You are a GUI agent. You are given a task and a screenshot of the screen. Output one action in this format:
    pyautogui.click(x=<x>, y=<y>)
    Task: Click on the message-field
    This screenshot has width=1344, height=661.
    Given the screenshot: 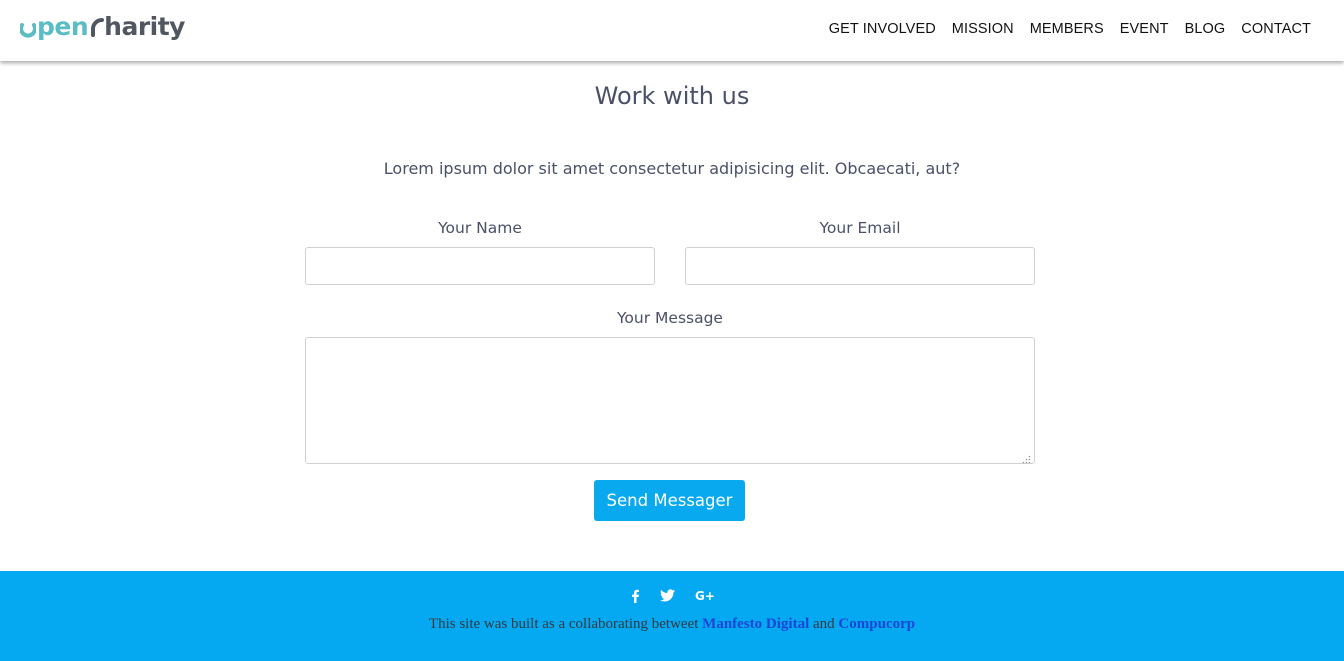 What is the action you would take?
    pyautogui.click(x=670, y=400)
    